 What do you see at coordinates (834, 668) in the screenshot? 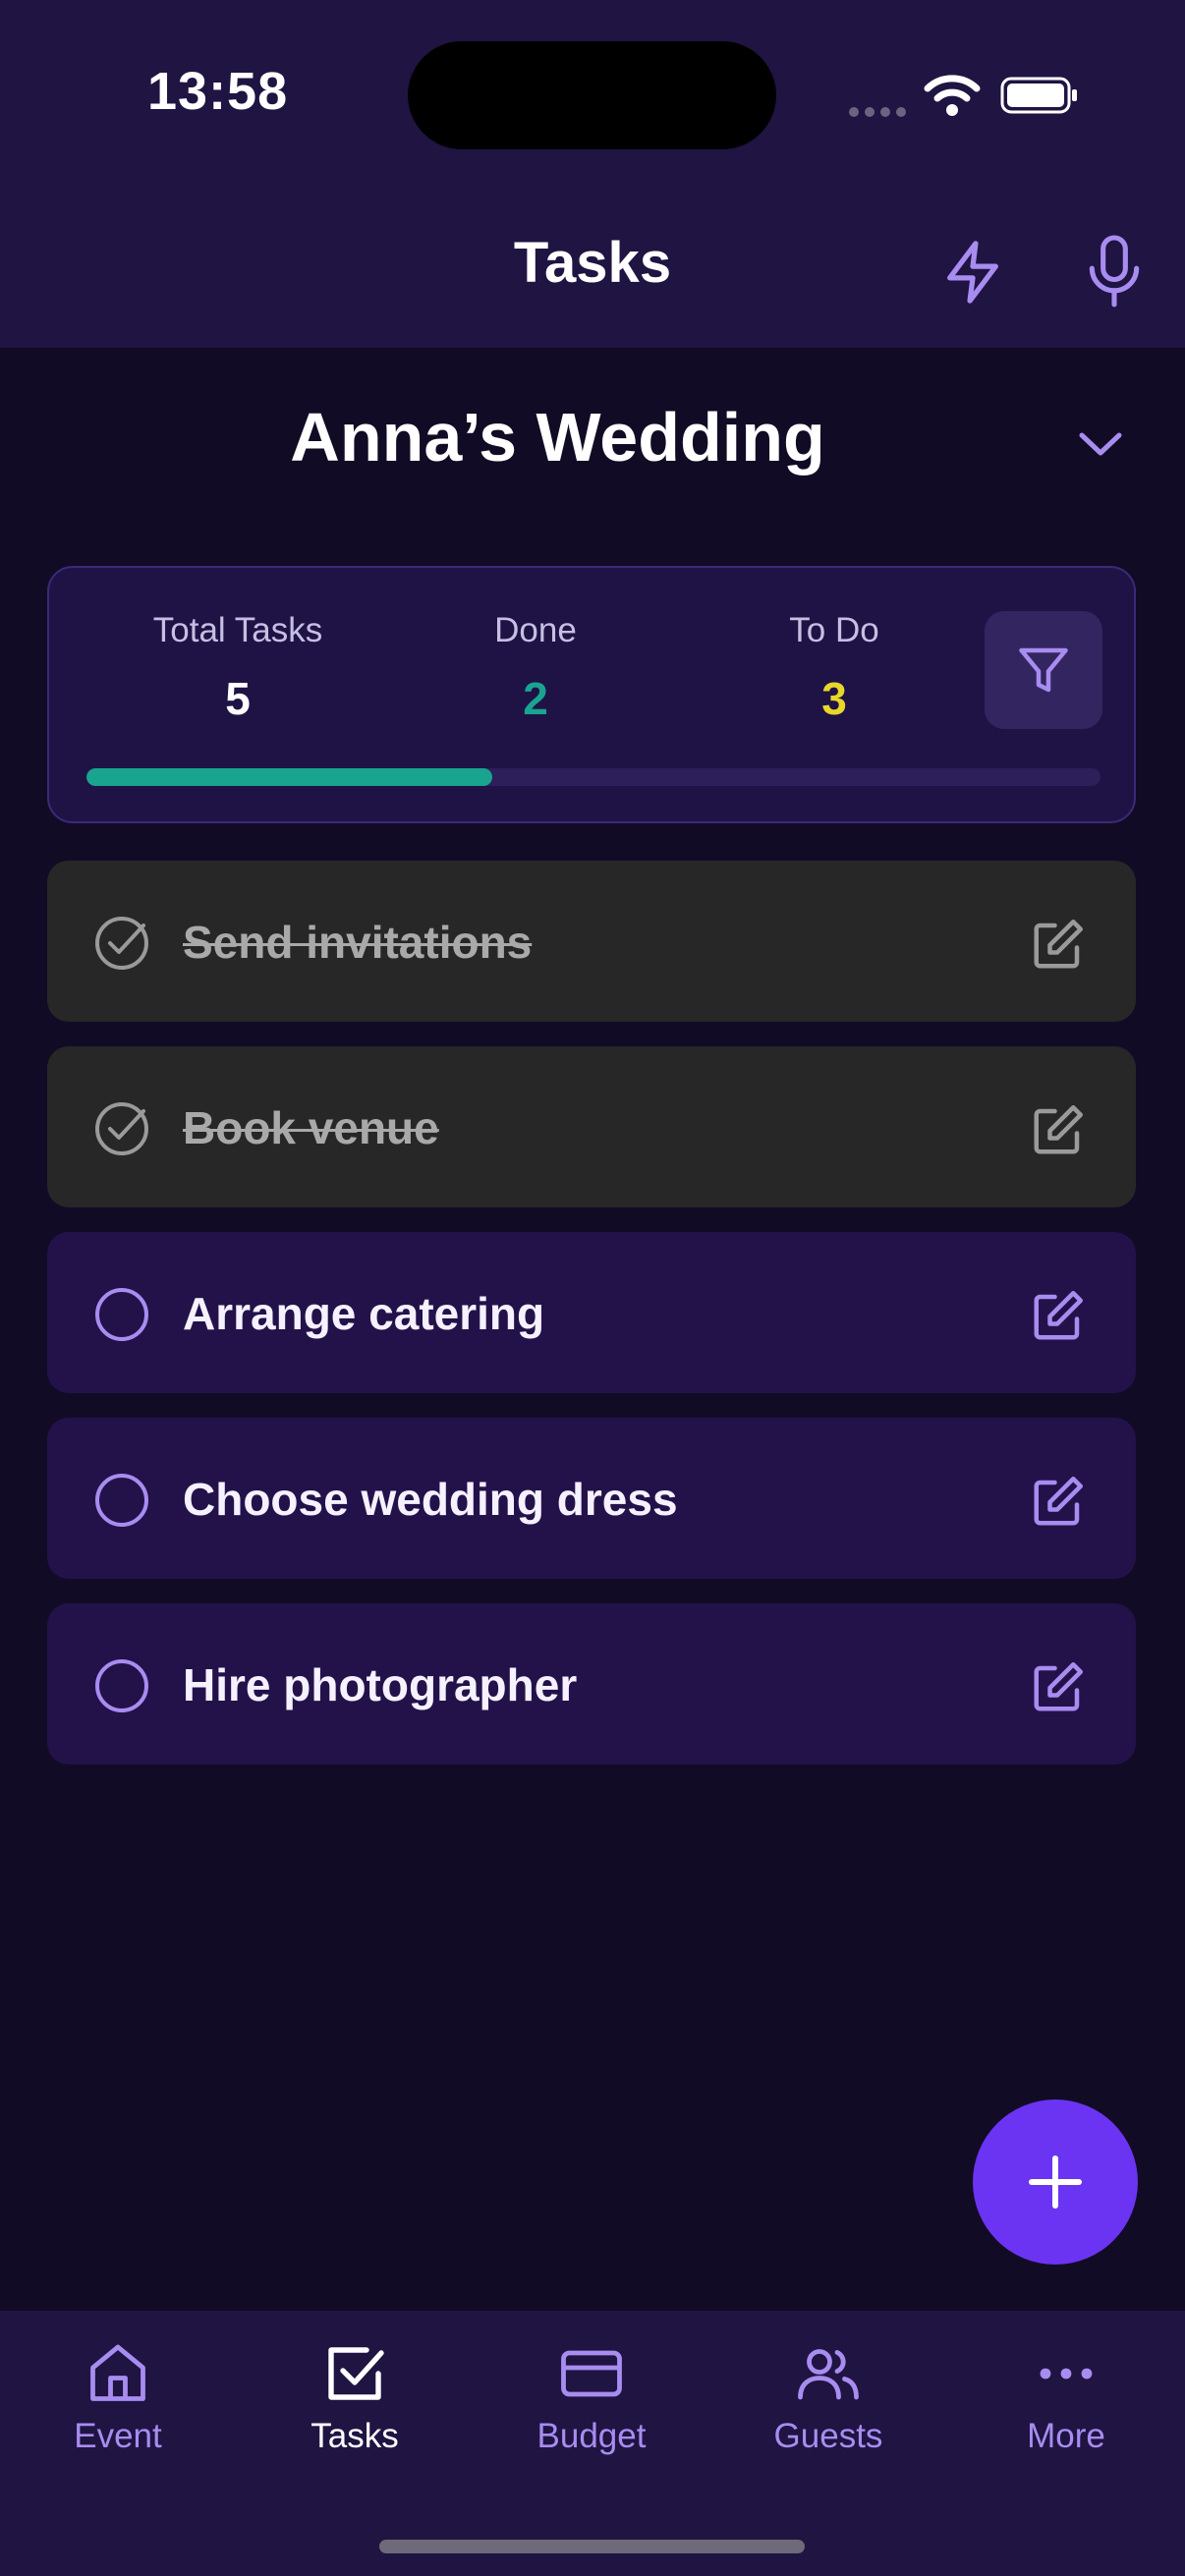
I see `todo-stat: To Do 3` at bounding box center [834, 668].